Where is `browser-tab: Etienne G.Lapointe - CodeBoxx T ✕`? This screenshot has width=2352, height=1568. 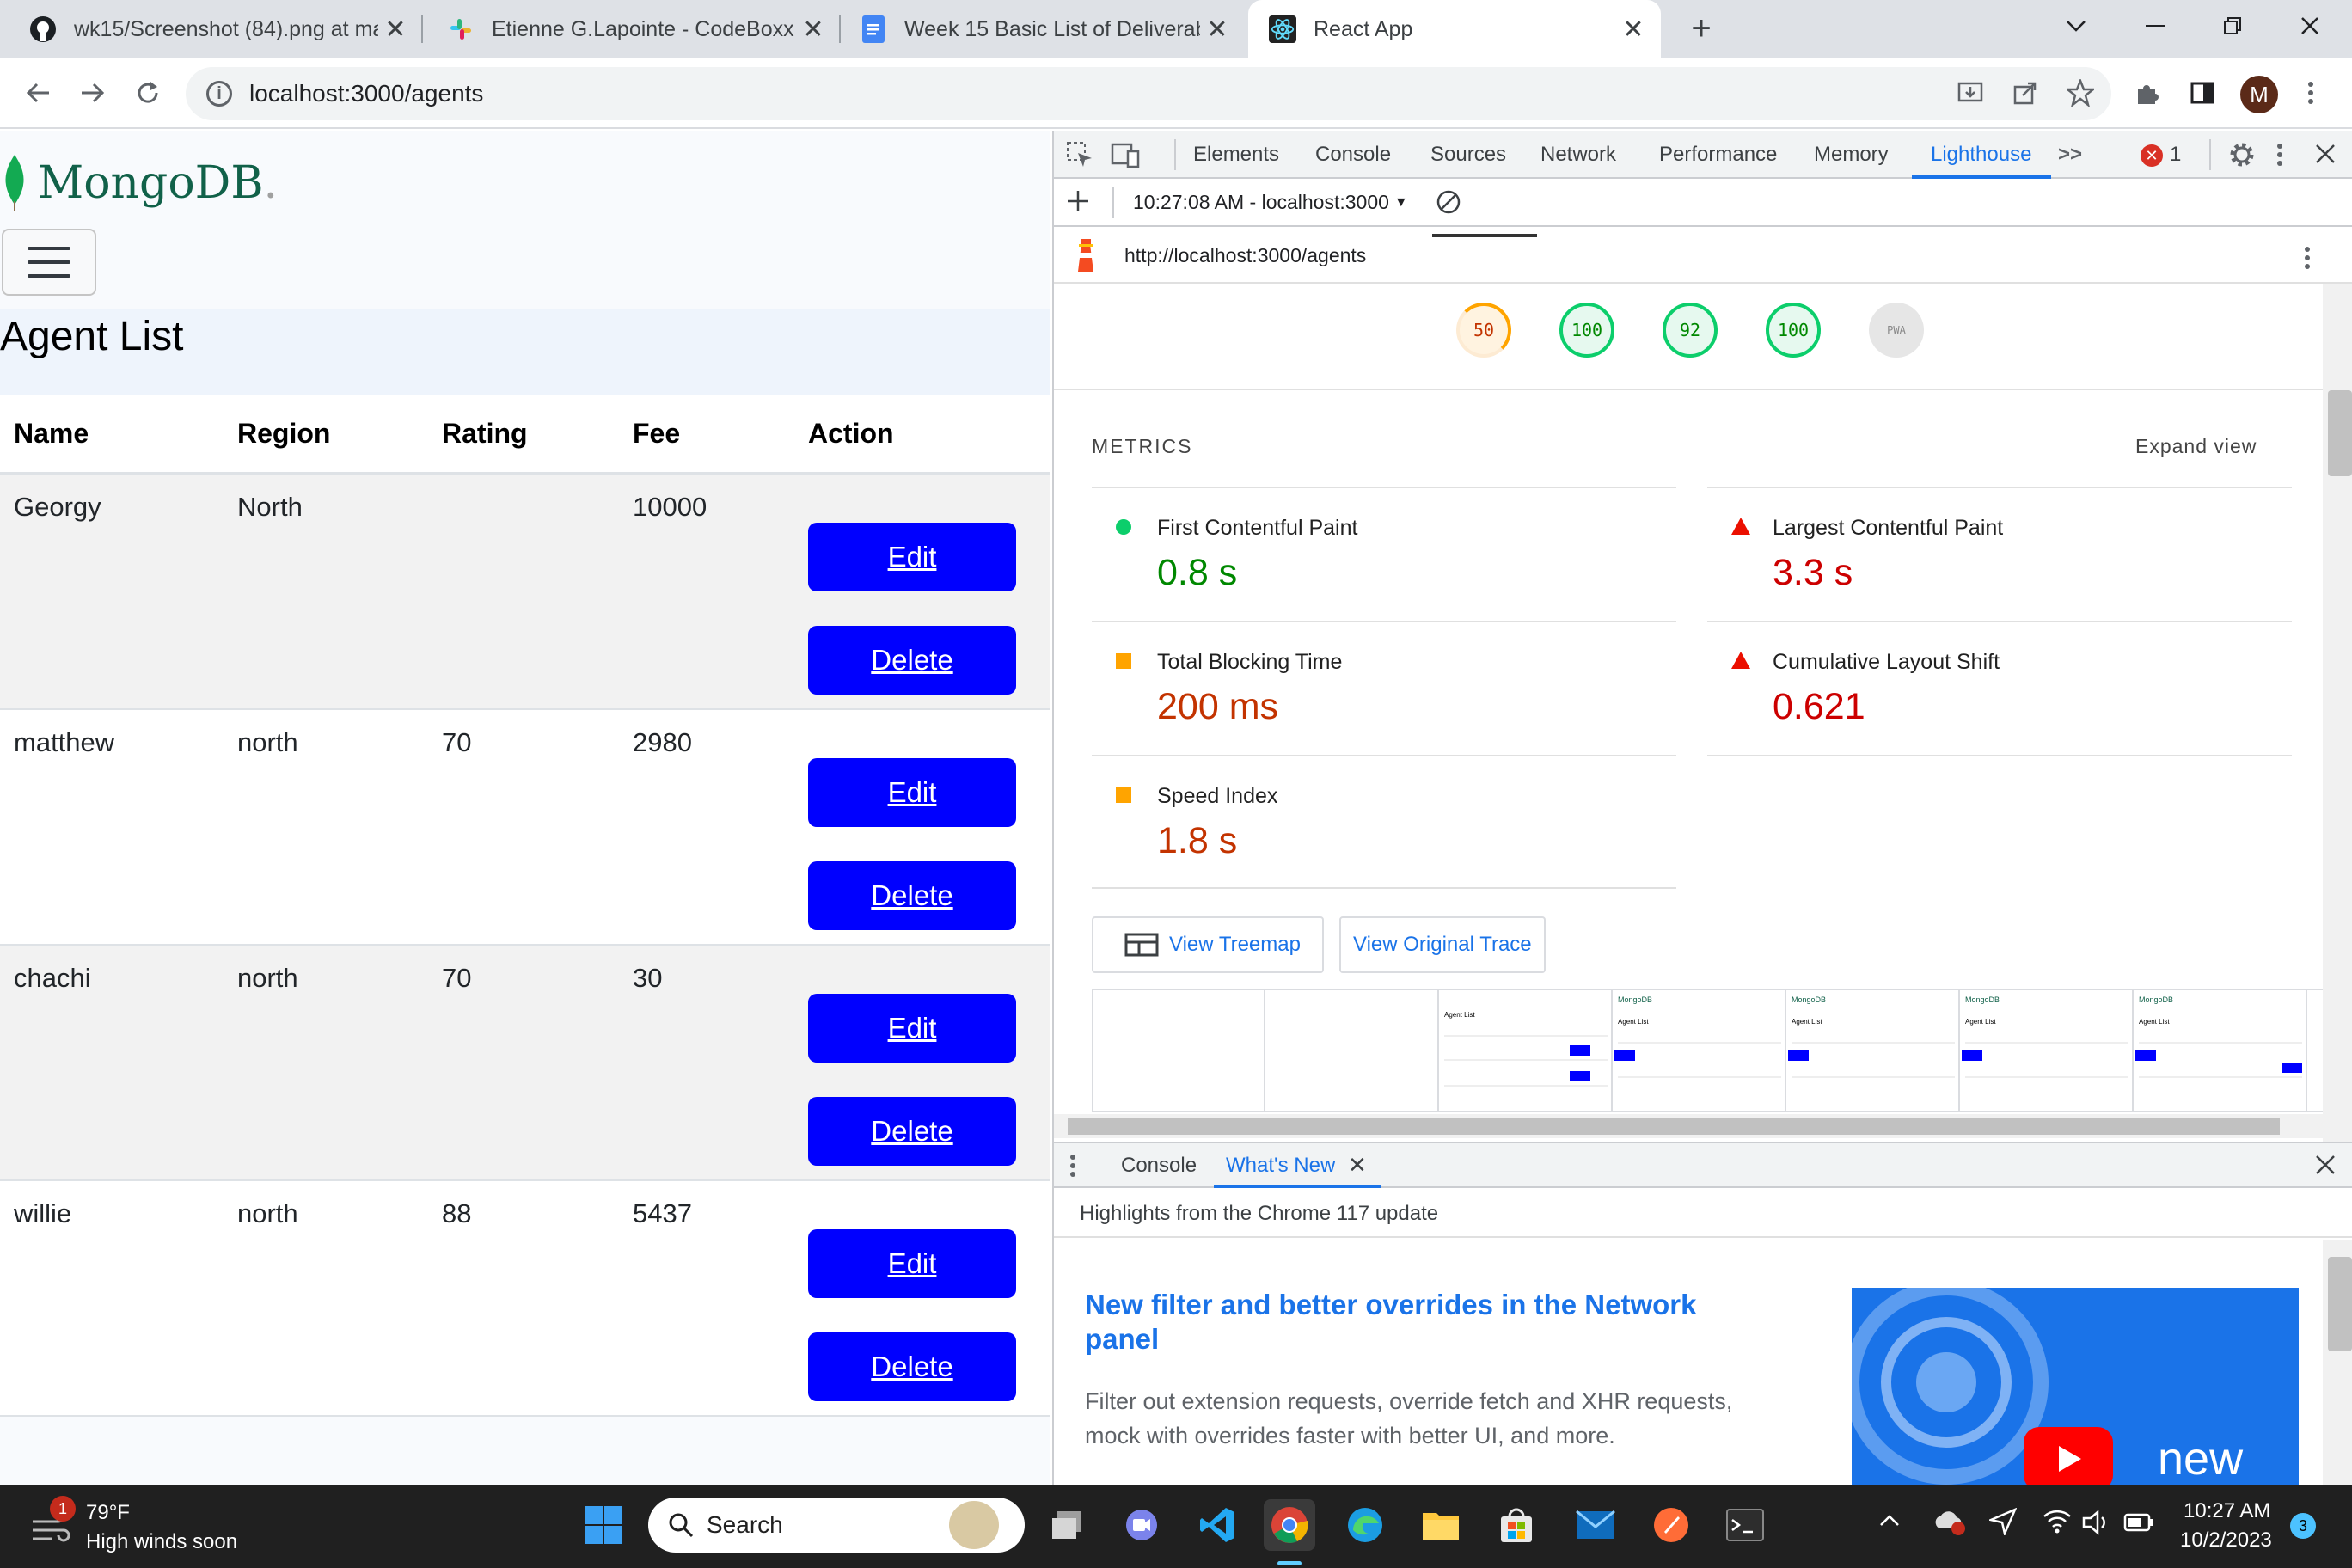 browser-tab: Etienne G.Lapointe - CodeBoxx T ✕ is located at coordinates (633, 29).